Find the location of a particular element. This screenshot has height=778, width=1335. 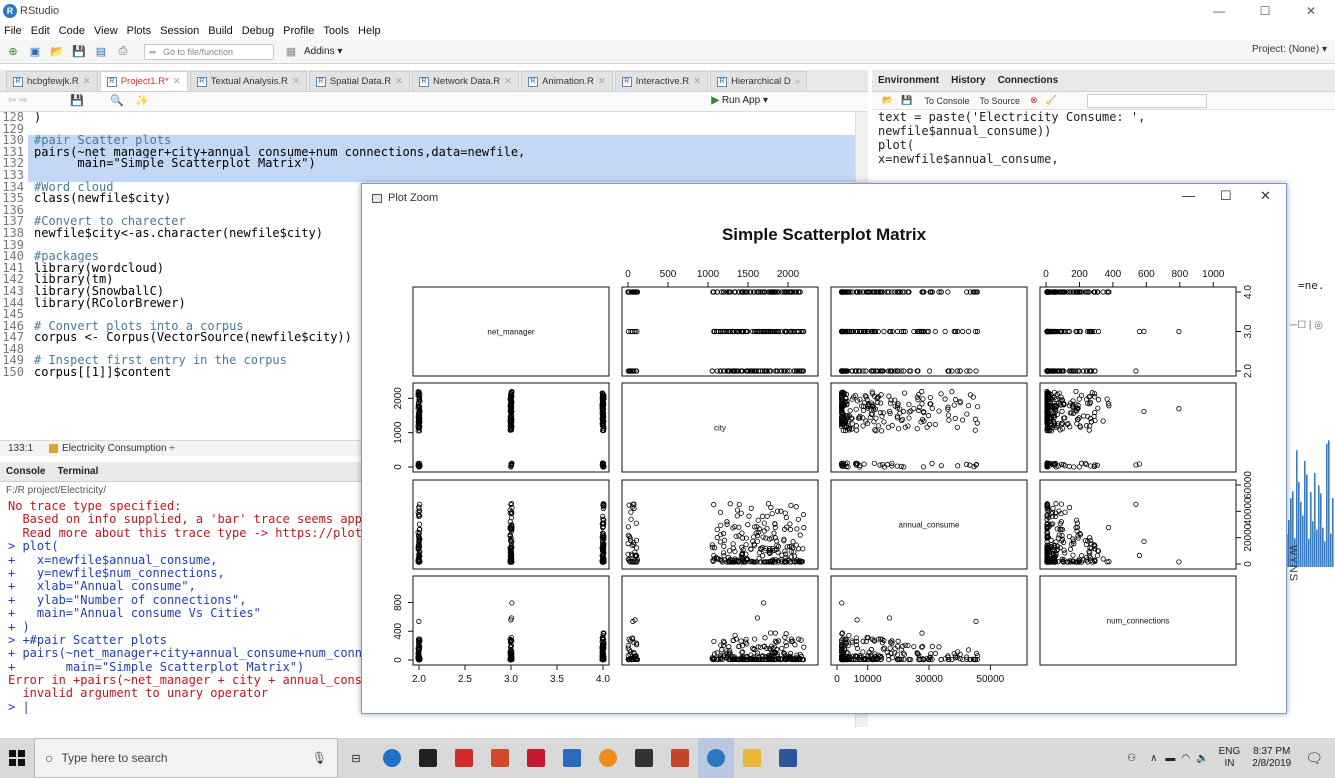

new-file-icon: ⊕ is located at coordinates (13, 52).